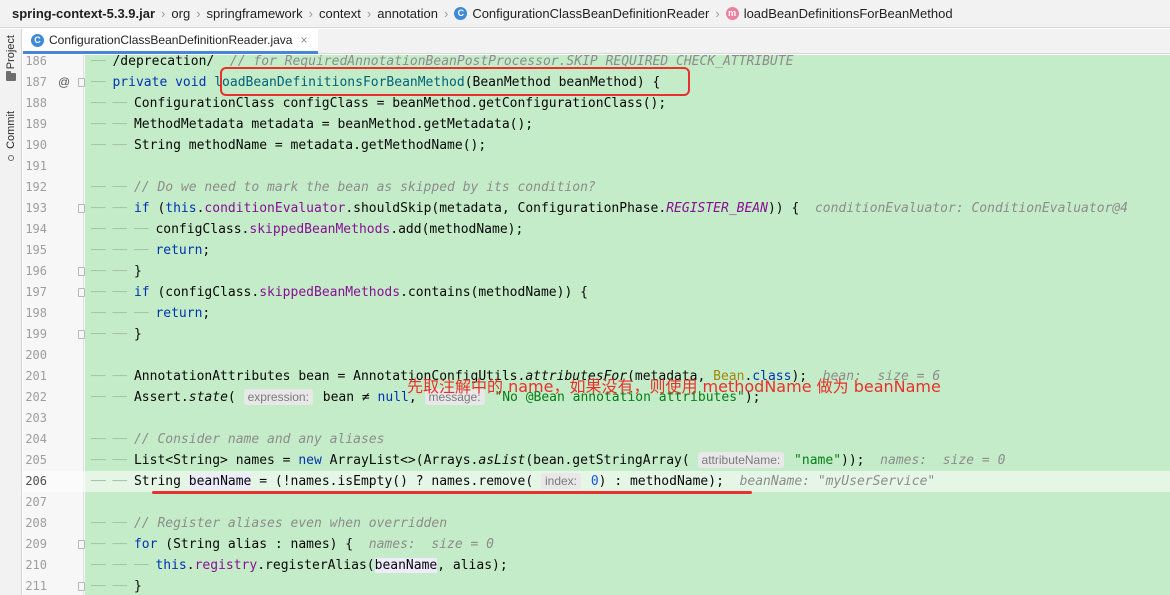 Image resolution: width=1170 pixels, height=595 pixels. What do you see at coordinates (11, 76) in the screenshot?
I see `folder-icon` at bounding box center [11, 76].